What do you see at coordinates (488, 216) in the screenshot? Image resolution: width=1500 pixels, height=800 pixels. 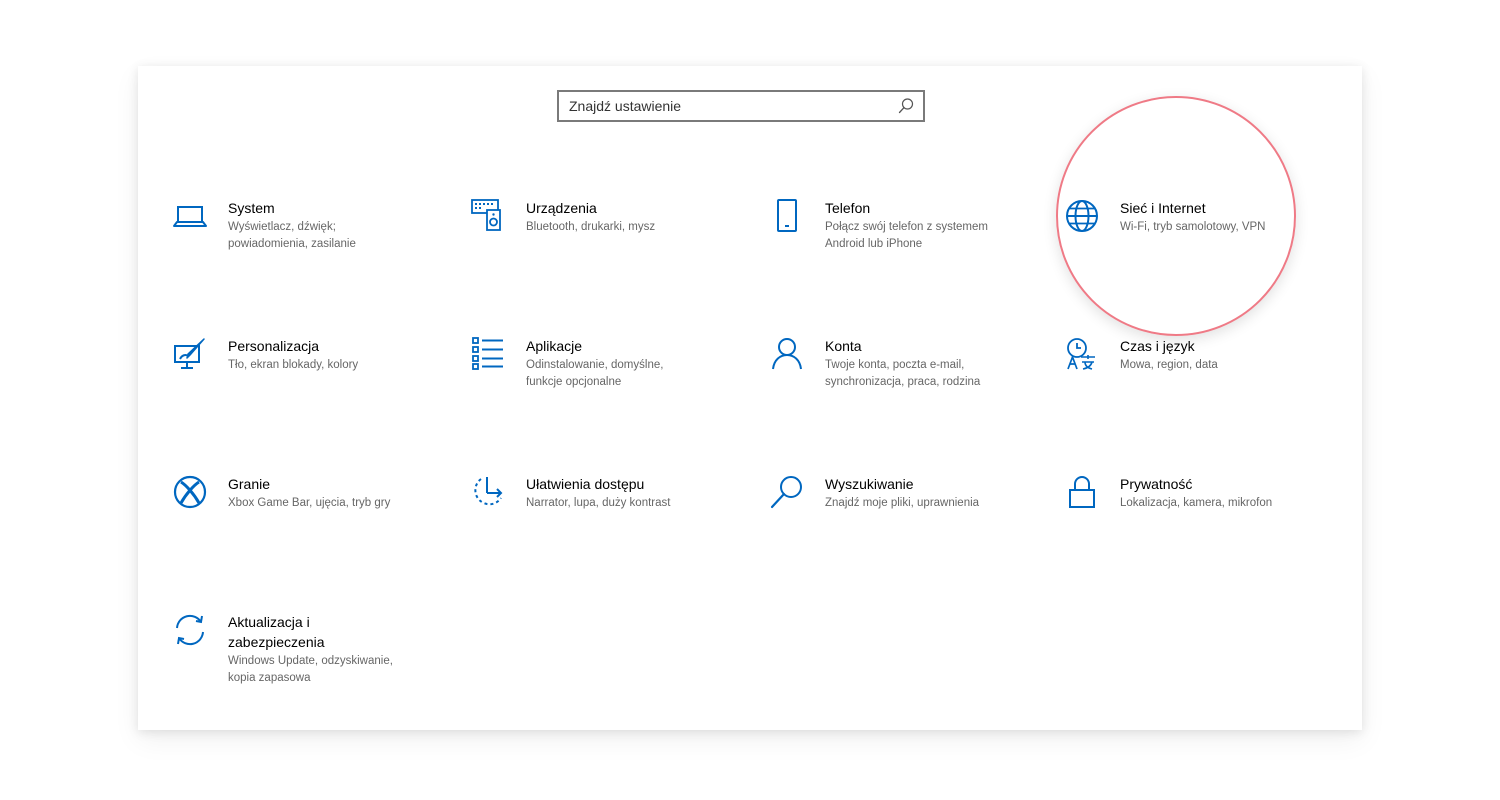 I see `keyboard-speaker-icon` at bounding box center [488, 216].